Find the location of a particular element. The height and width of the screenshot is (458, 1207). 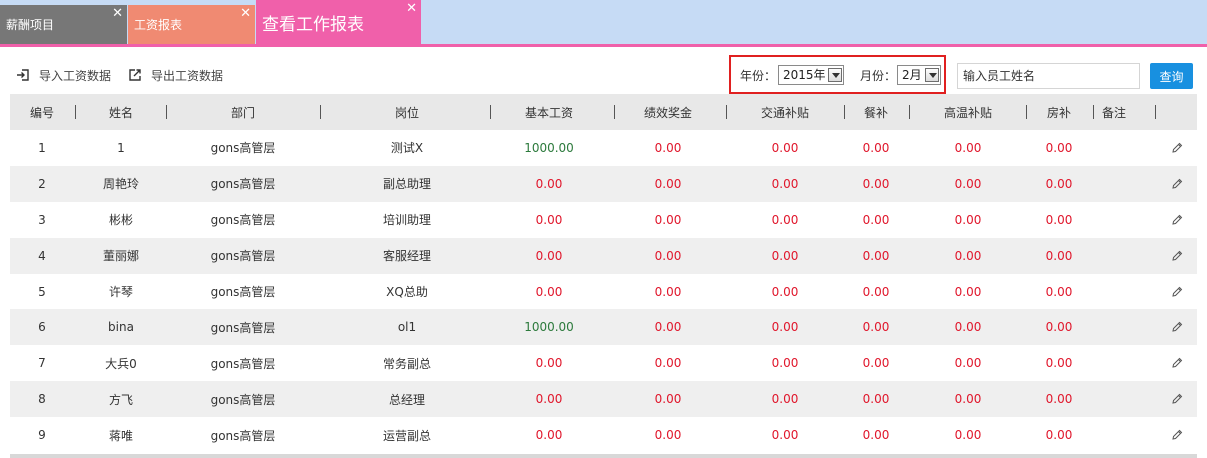

year-value: 2015年 is located at coordinates (804, 75).